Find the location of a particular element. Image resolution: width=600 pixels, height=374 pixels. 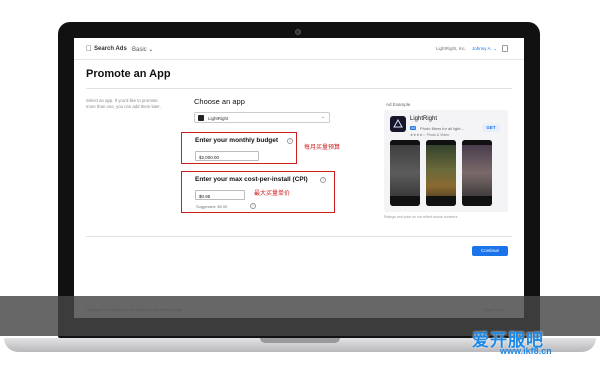

budget-label: Enter your monthly budget is located at coordinates (237, 140).